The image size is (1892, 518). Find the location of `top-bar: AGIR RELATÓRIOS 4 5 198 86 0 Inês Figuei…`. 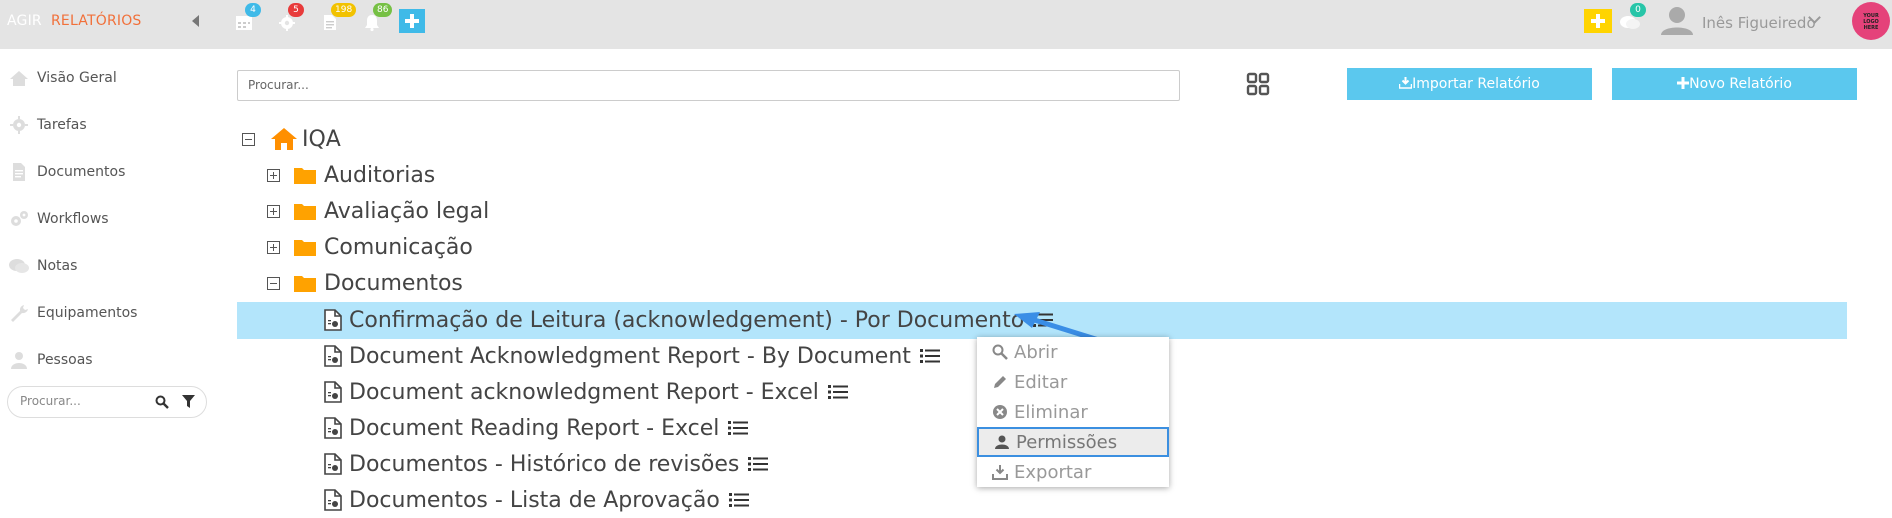

top-bar: AGIR RELATÓRIOS 4 5 198 86 0 Inês Figuei… is located at coordinates (946, 24).